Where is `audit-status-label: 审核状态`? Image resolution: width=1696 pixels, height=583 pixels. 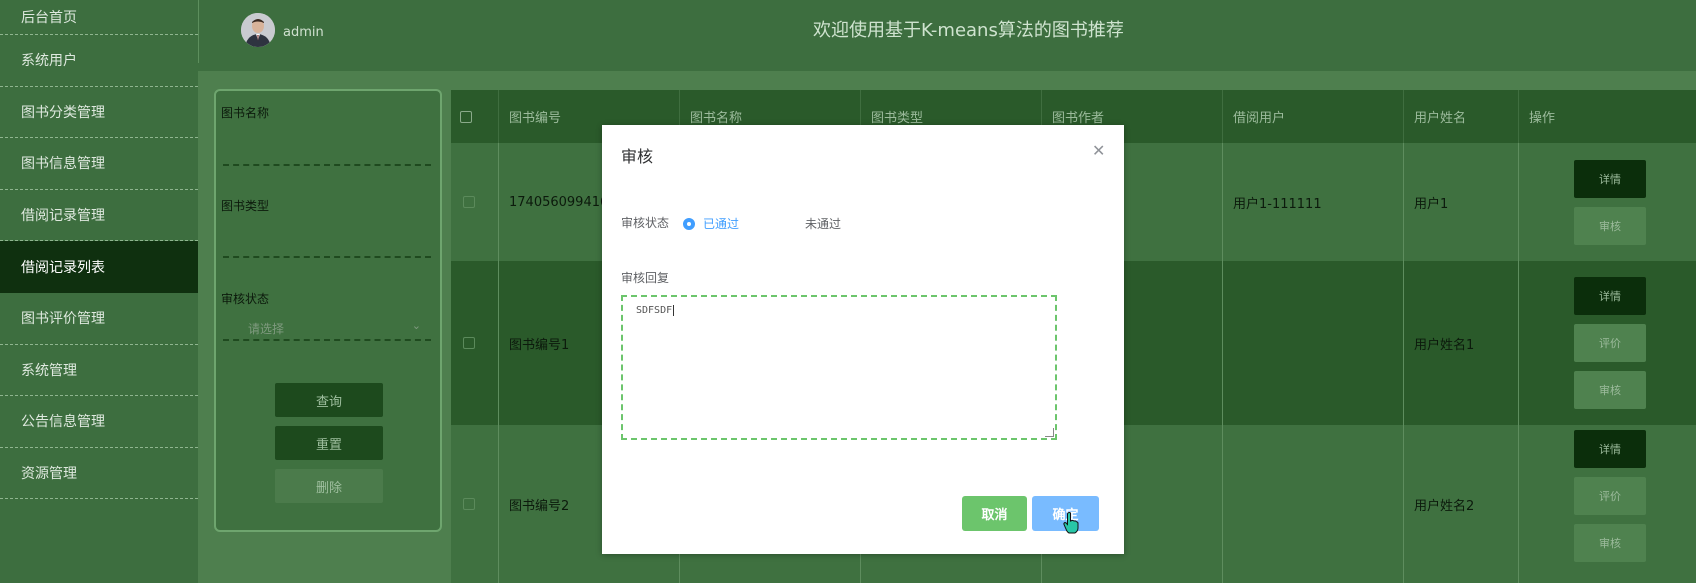 audit-status-label: 审核状态 is located at coordinates (645, 223).